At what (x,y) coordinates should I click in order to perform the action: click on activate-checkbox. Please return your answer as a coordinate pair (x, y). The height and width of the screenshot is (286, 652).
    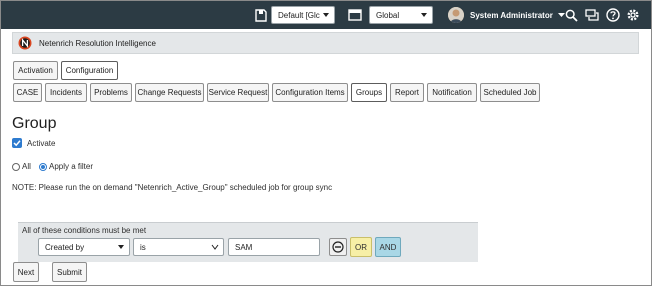
    Looking at the image, I should click on (17, 143).